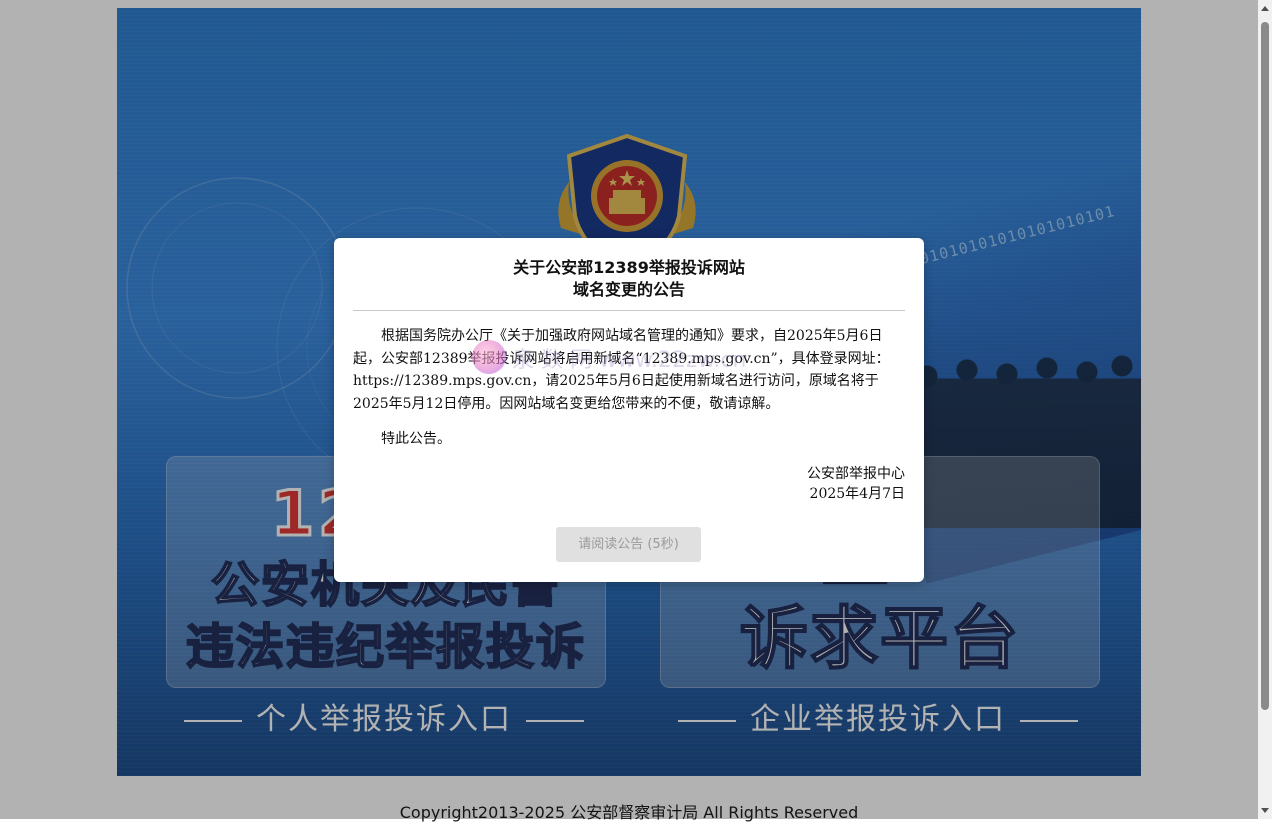  I want to click on read-notice-button: 请阅读公告 (5秒), so click(628, 544).